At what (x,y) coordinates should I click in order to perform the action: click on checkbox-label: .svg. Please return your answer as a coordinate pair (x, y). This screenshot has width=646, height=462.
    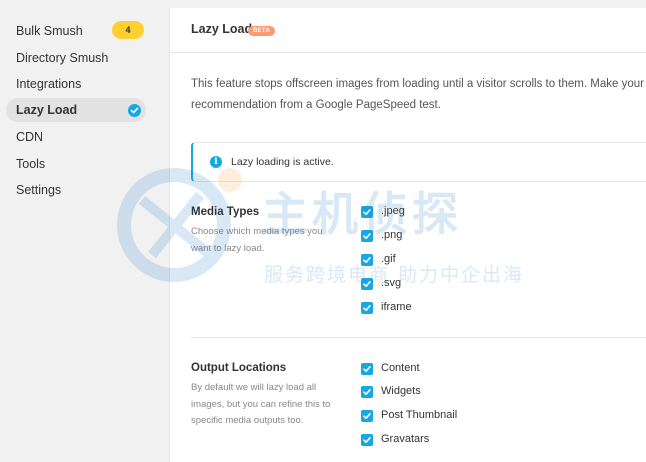
    Looking at the image, I should click on (391, 283).